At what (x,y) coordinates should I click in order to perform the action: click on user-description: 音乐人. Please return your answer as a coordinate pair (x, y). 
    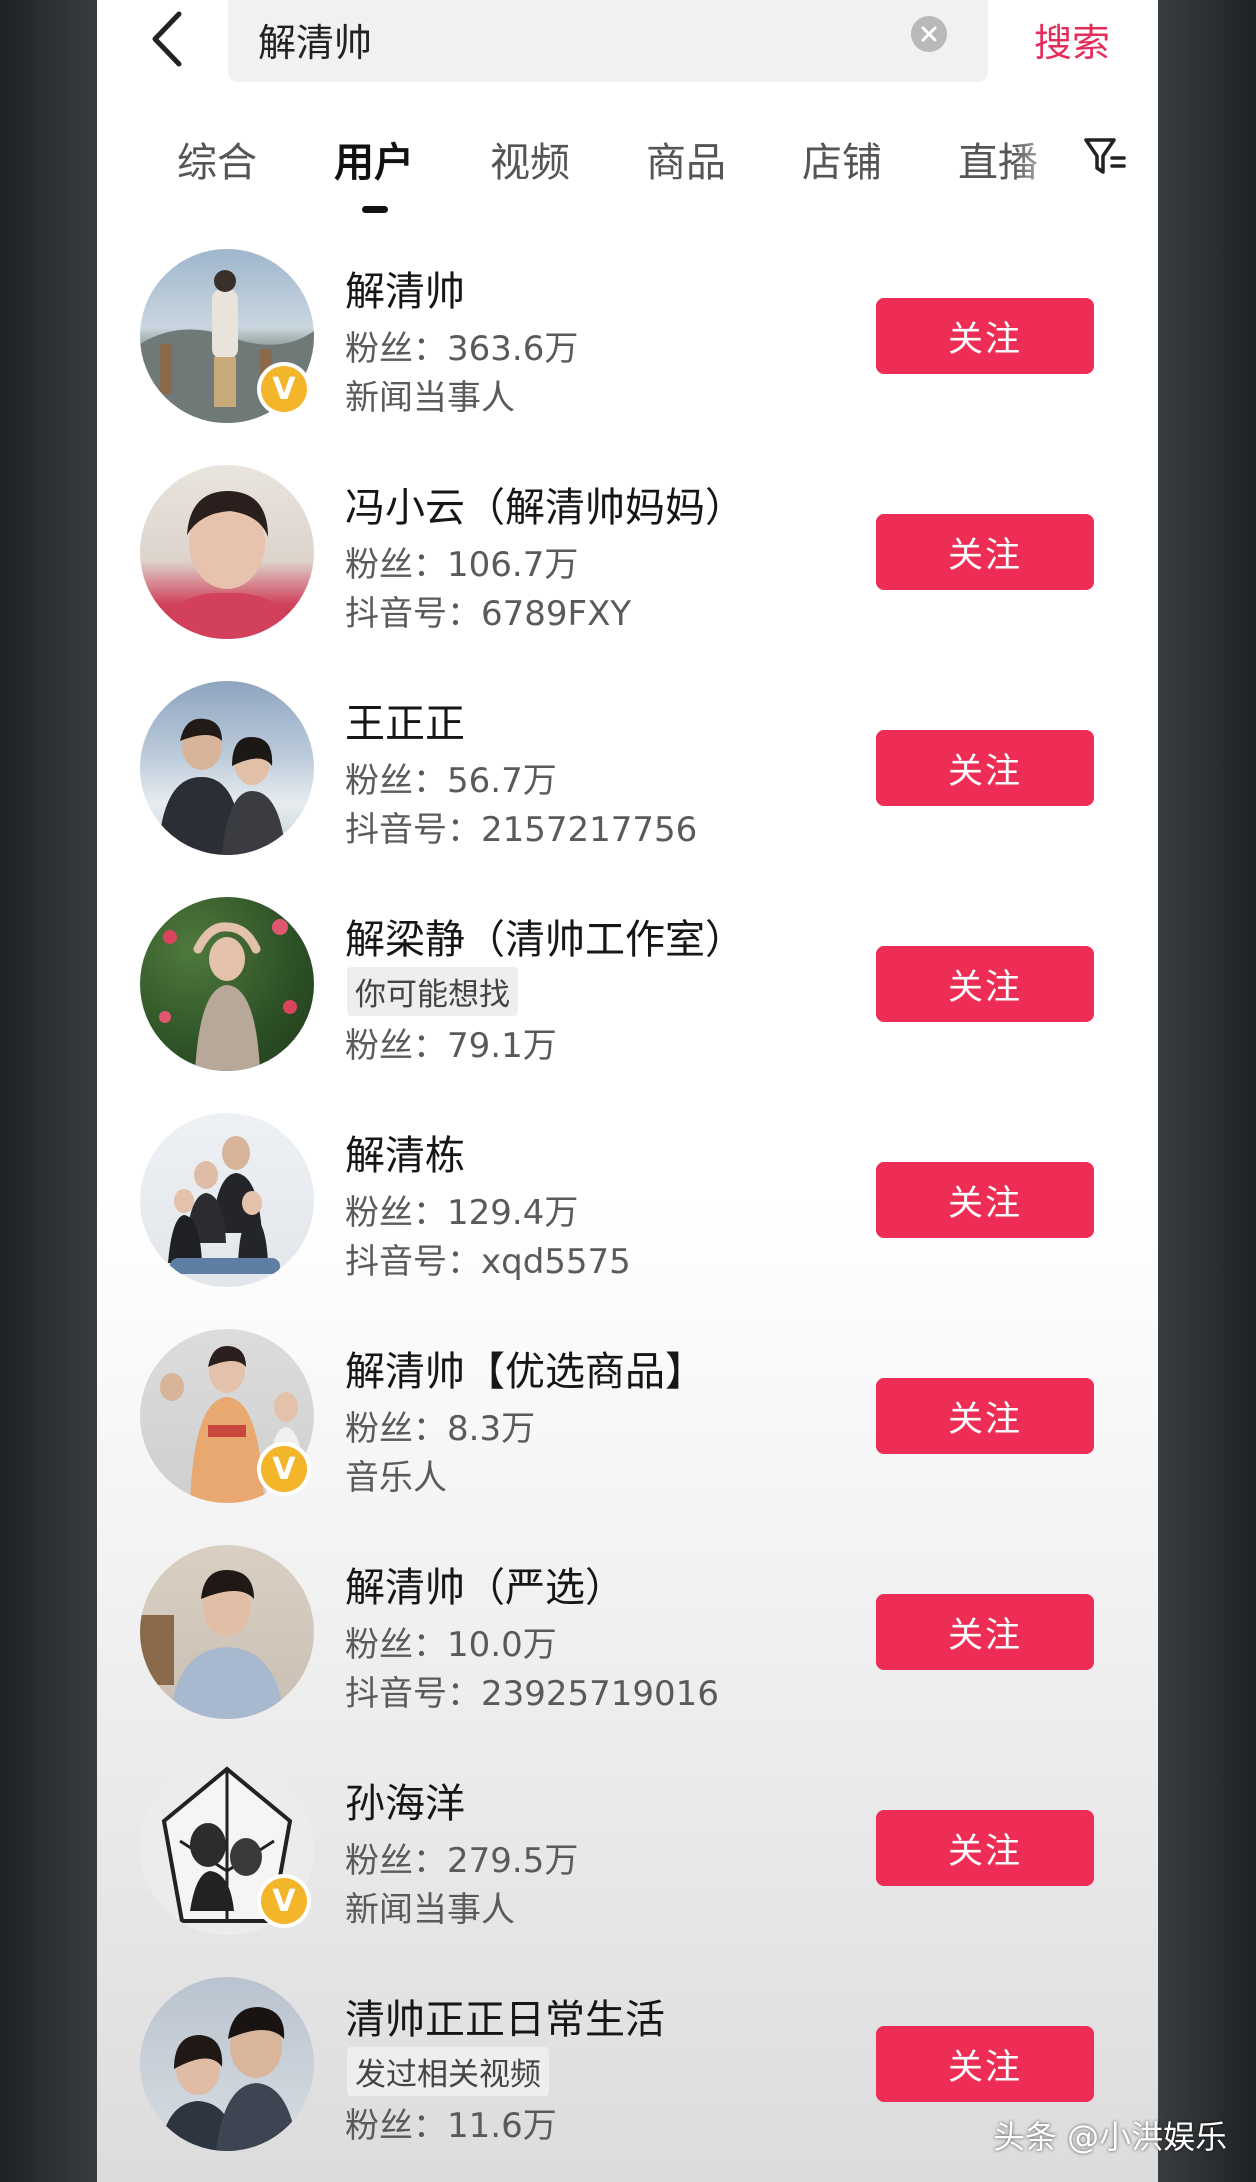
    Looking at the image, I should click on (396, 1478).